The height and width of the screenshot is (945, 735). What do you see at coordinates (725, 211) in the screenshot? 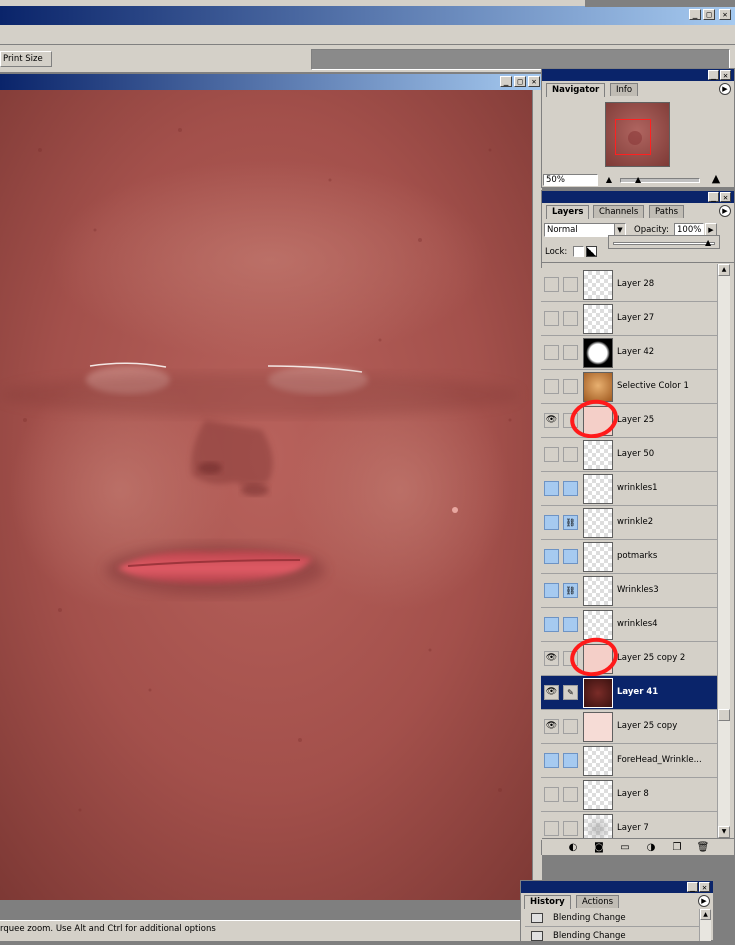
I see `layers-menu-icon: ▶` at bounding box center [725, 211].